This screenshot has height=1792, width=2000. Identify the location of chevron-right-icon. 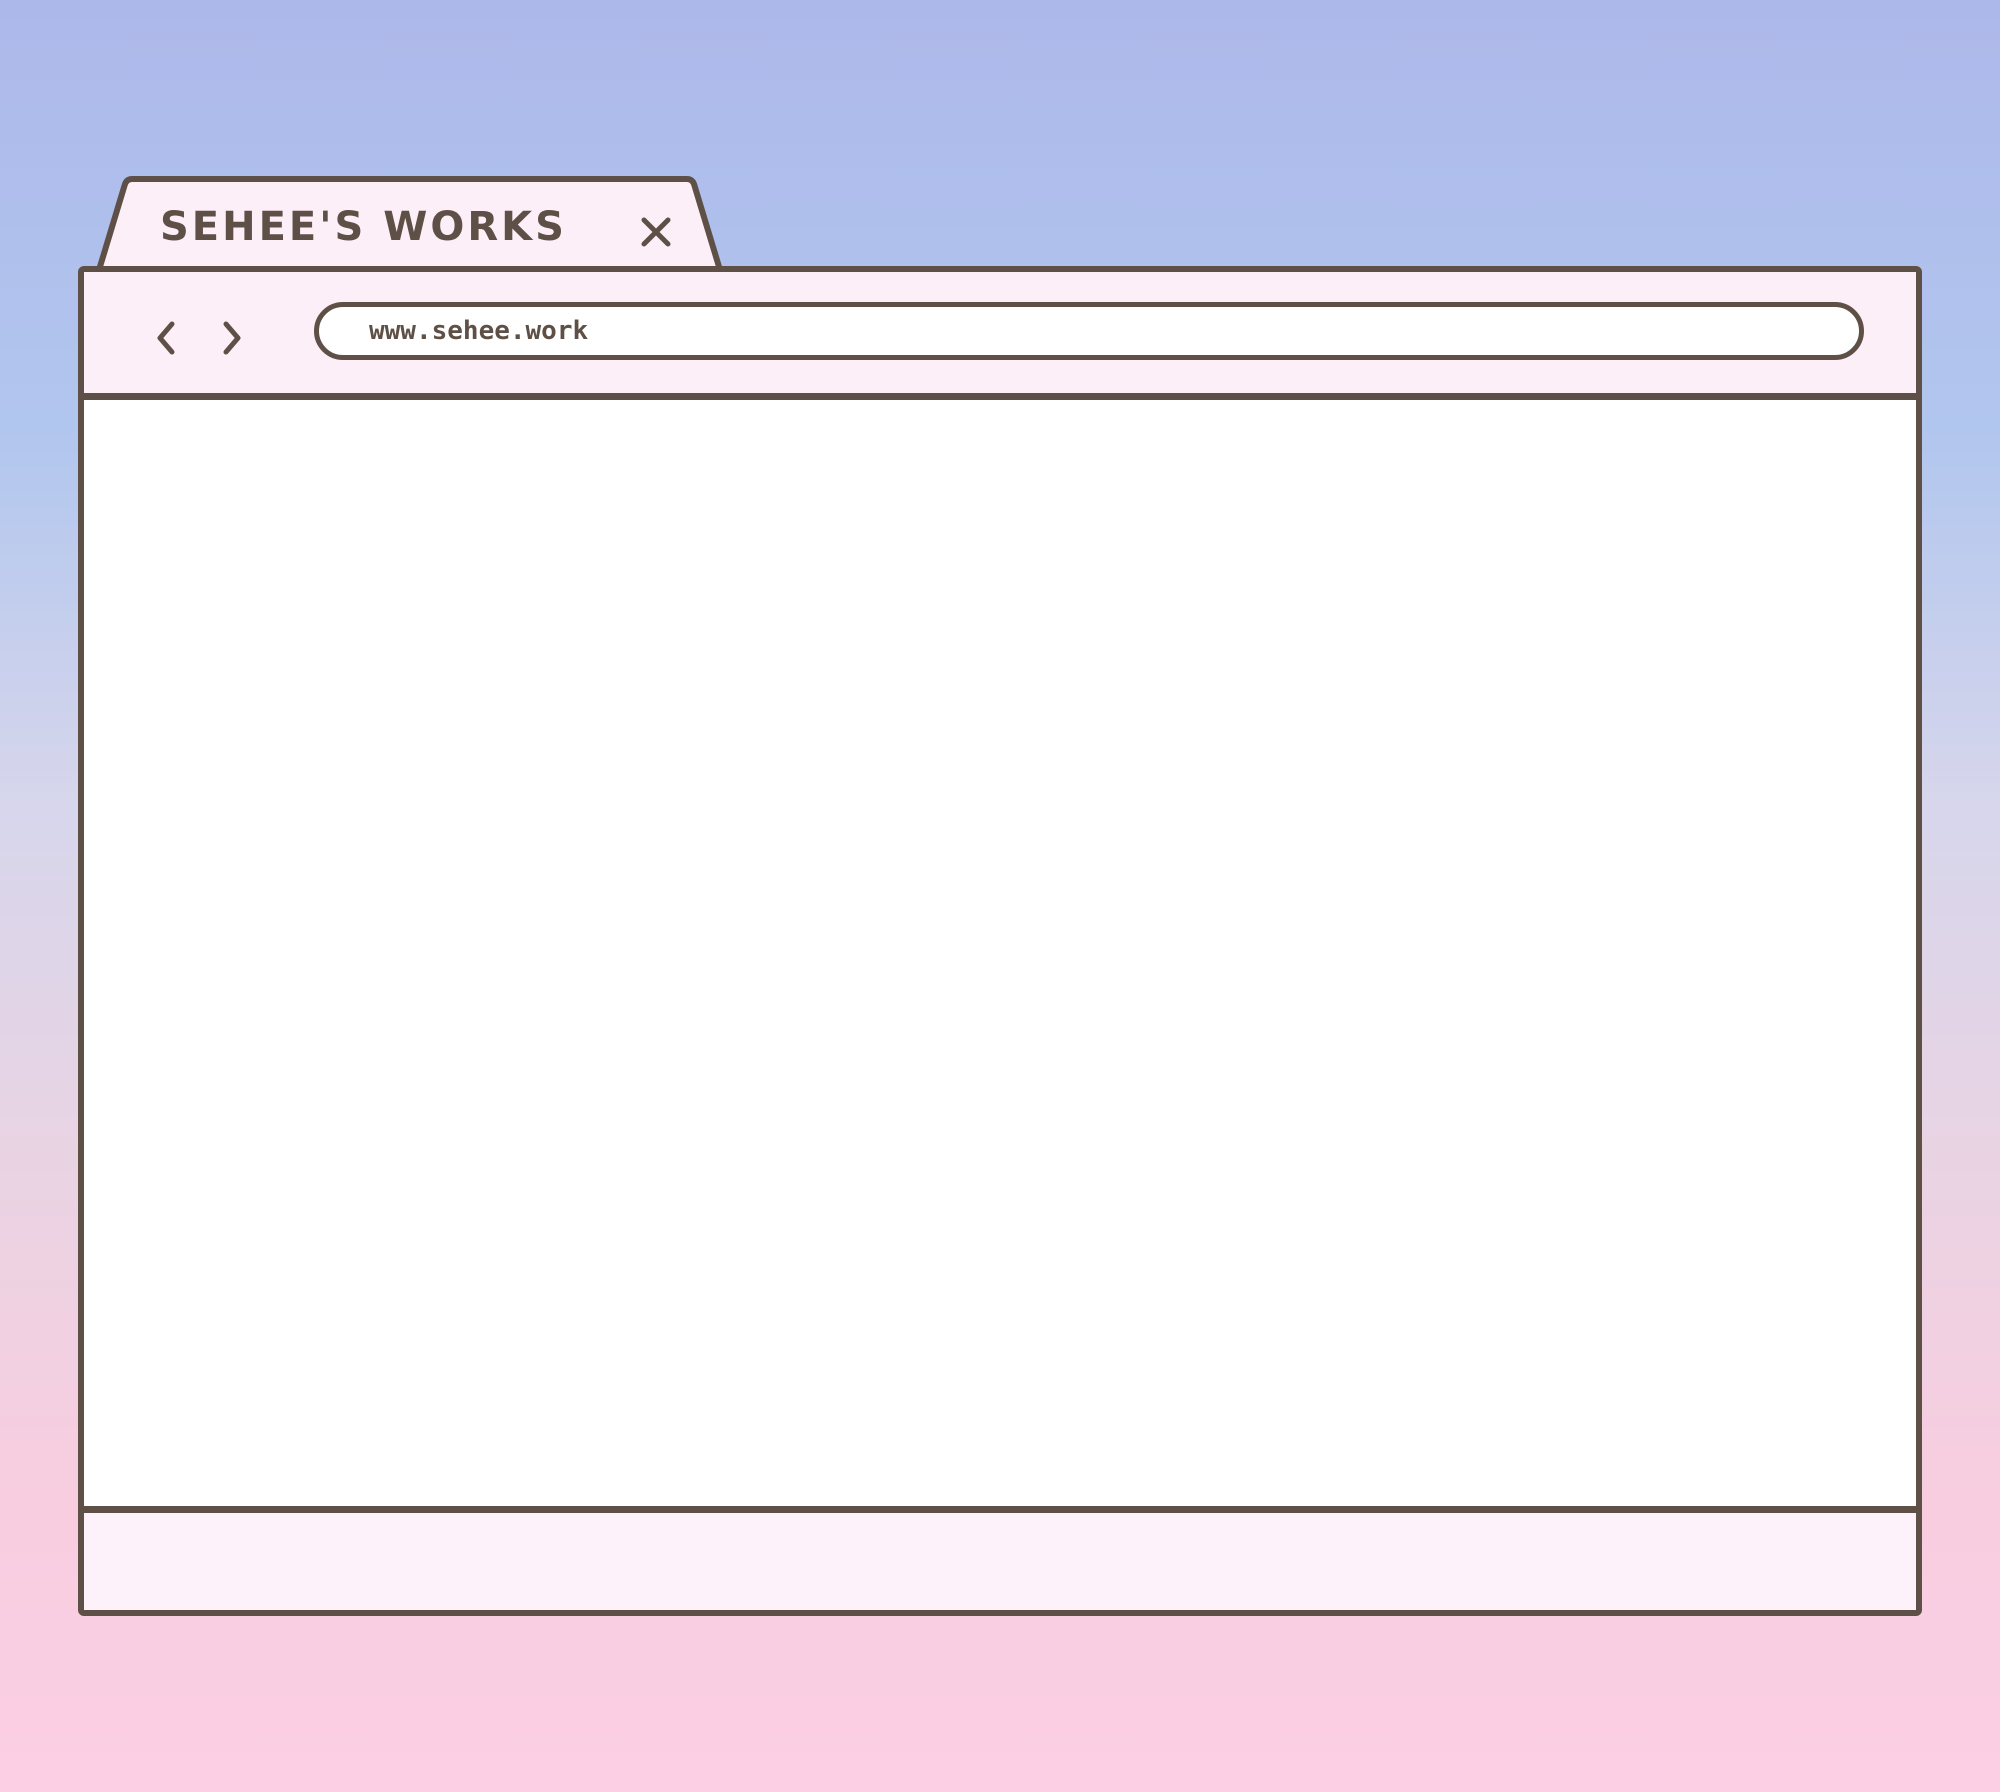
(232, 338).